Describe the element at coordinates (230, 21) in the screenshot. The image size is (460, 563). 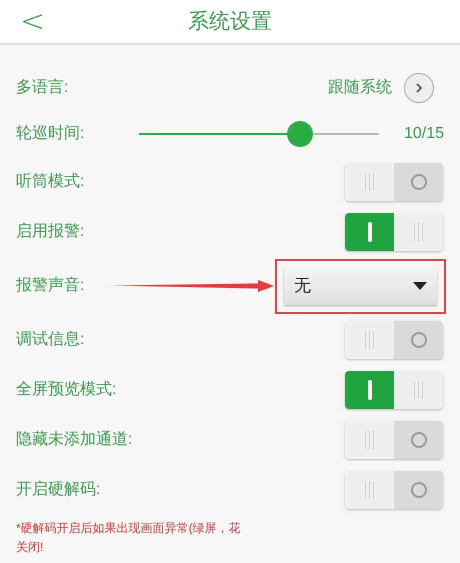
I see `page-title: 系统设置` at that location.